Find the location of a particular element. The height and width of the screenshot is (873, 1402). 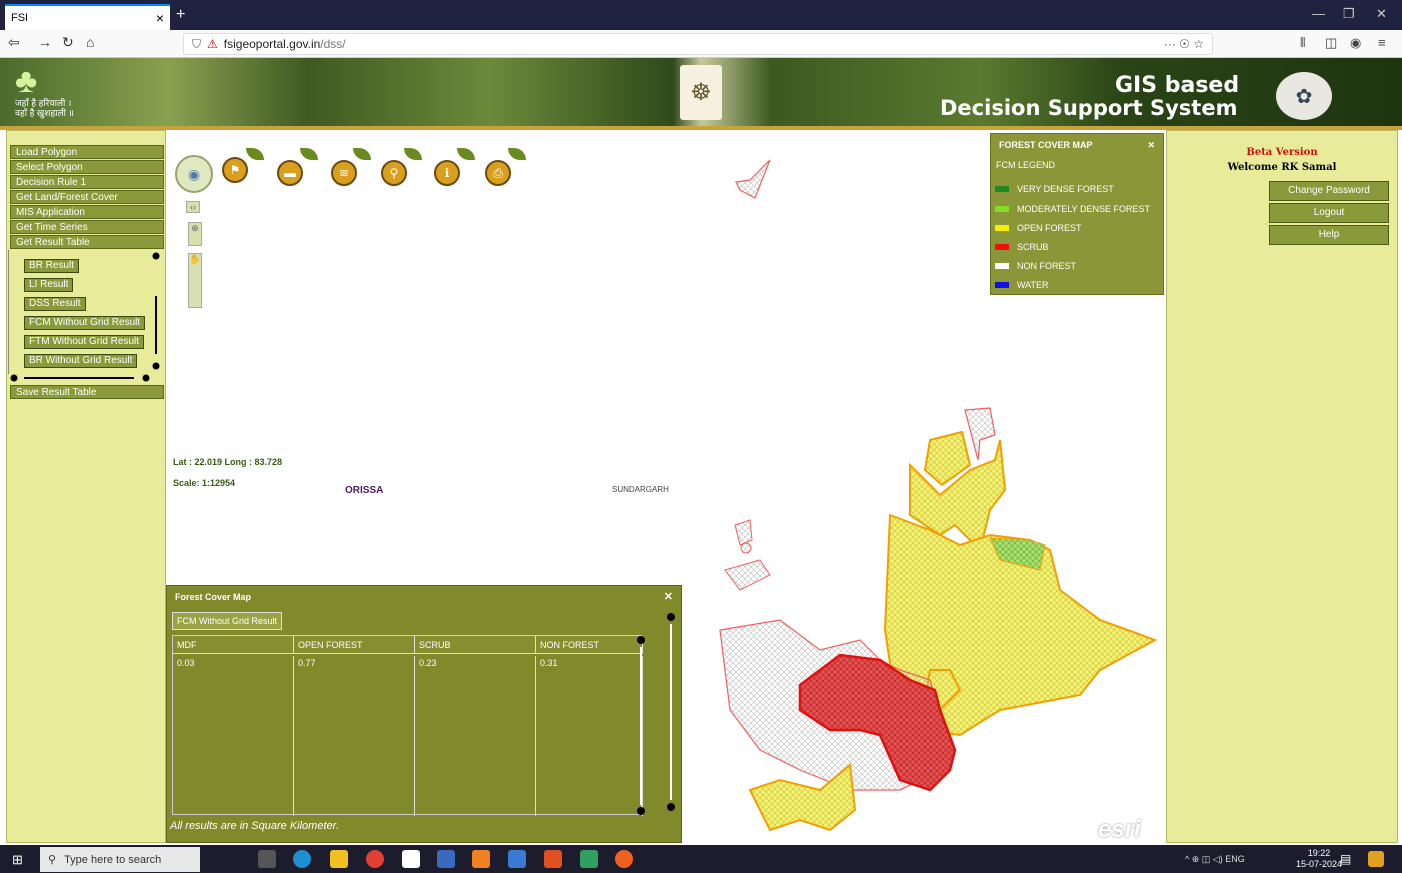

library-icon: ⫴ is located at coordinates (1302, 43).